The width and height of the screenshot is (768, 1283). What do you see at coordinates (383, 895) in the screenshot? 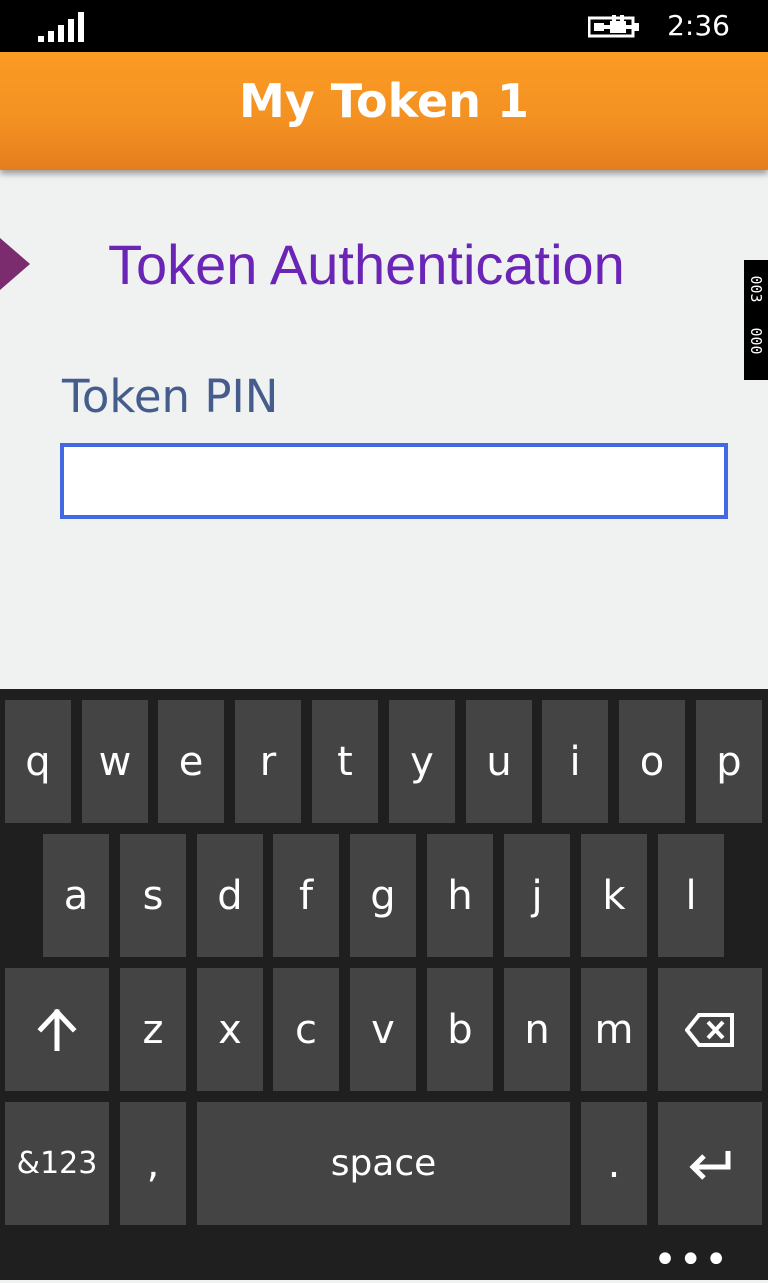
I see `key-g: g` at bounding box center [383, 895].